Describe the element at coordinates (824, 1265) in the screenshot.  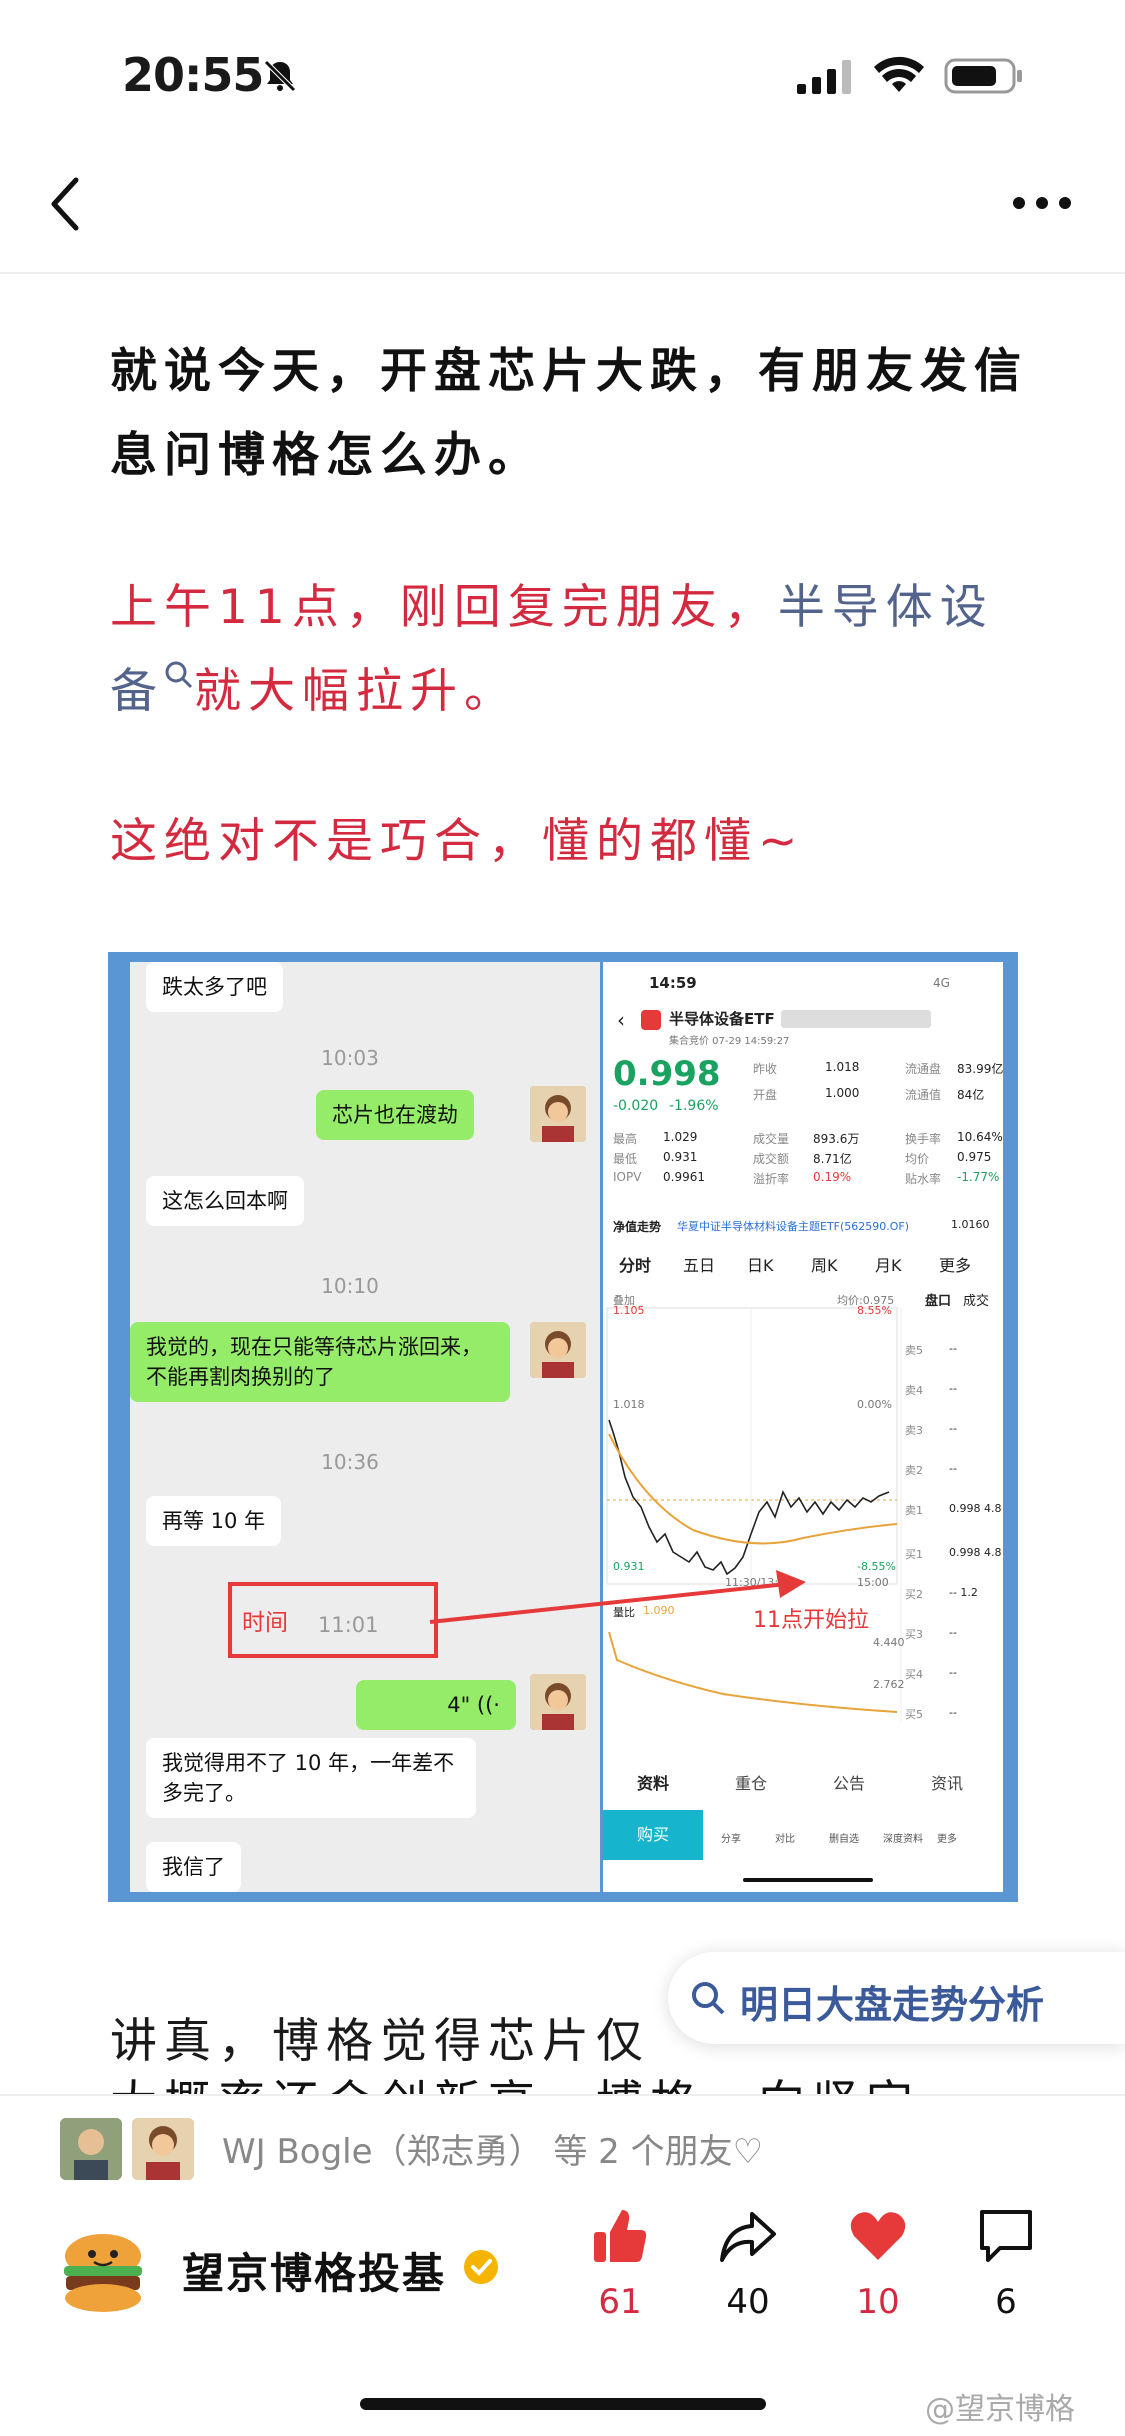
I see `period-tab: 周K` at that location.